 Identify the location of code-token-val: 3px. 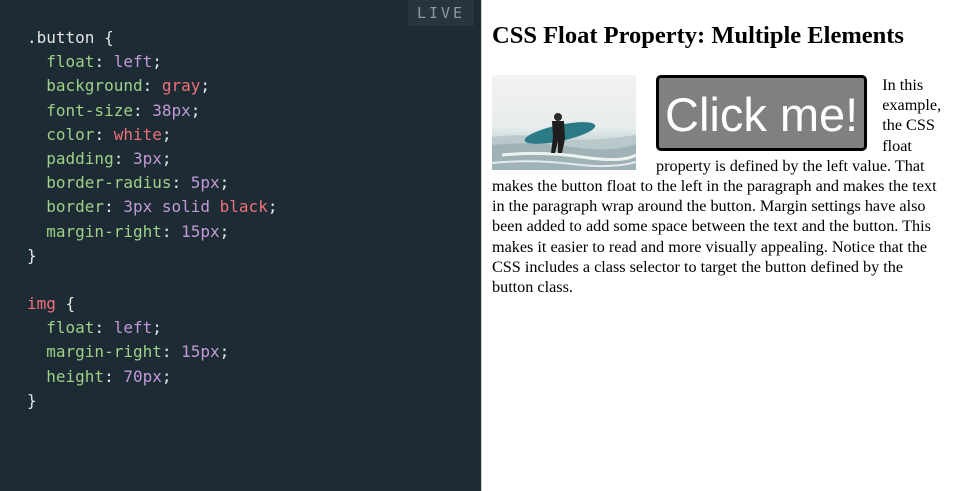
(147, 158).